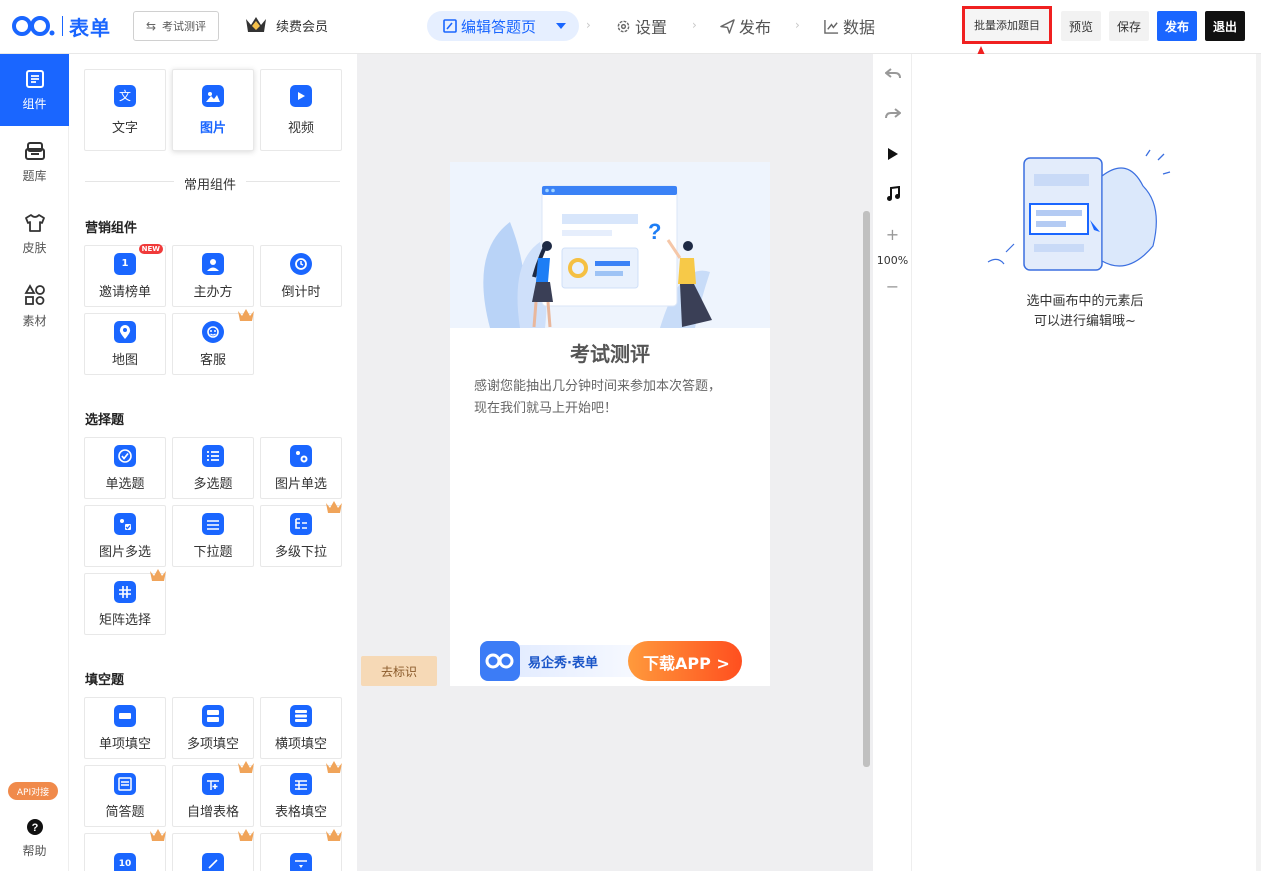  I want to click on video-icon, so click(301, 95).